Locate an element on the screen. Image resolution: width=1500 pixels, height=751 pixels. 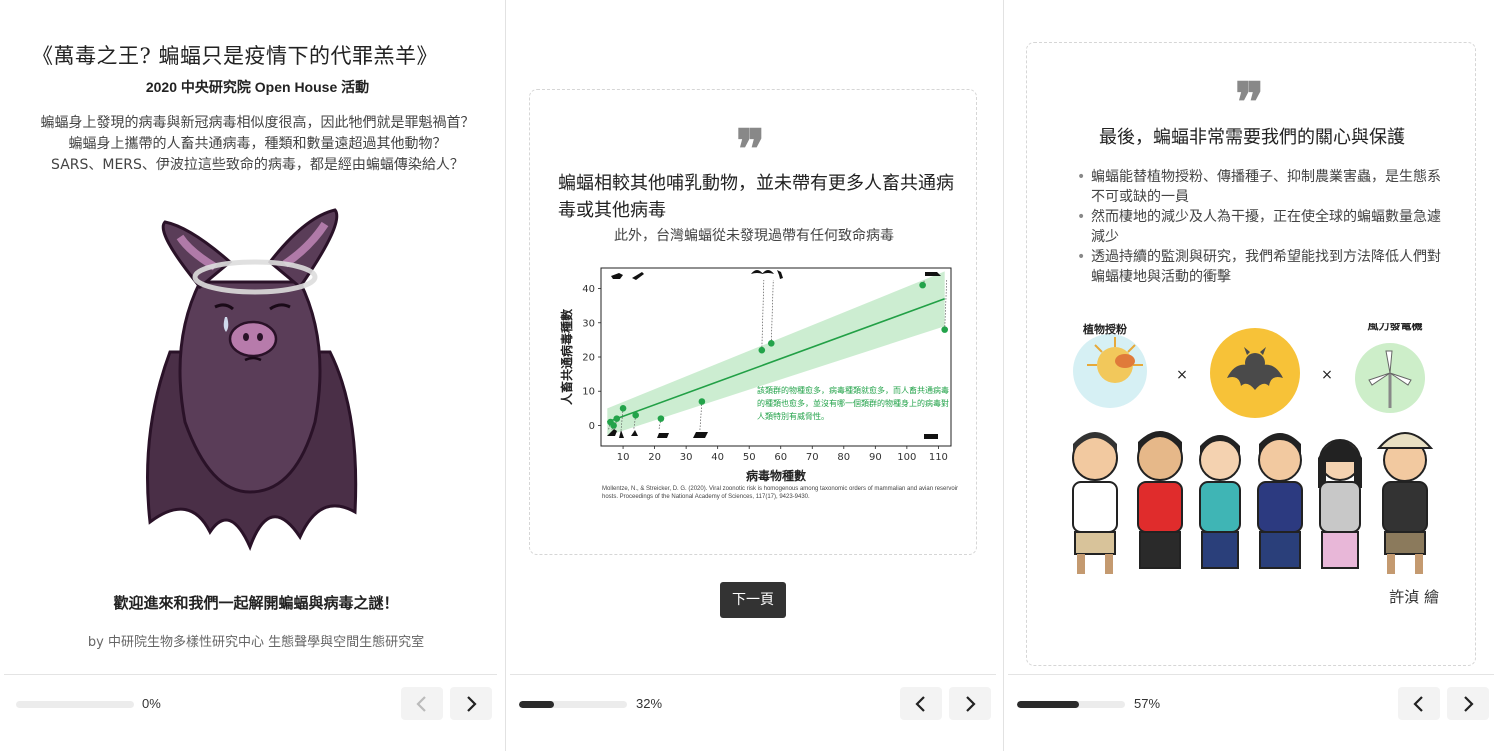
slide-subtitle: 2020 中央研究院 Open House 活動 is located at coordinates (257, 87).